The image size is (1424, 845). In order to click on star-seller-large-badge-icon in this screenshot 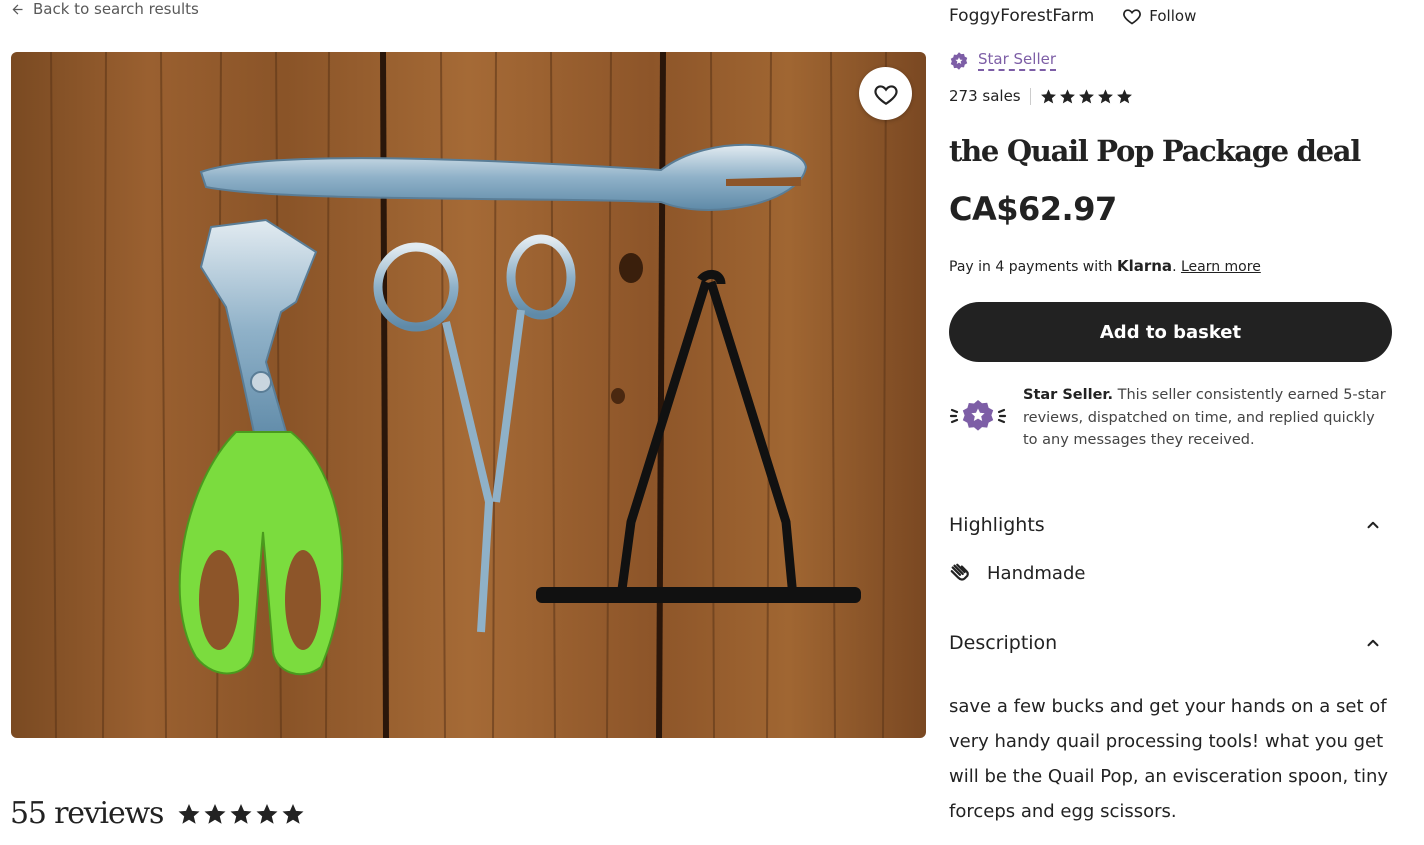, I will do `click(978, 418)`.